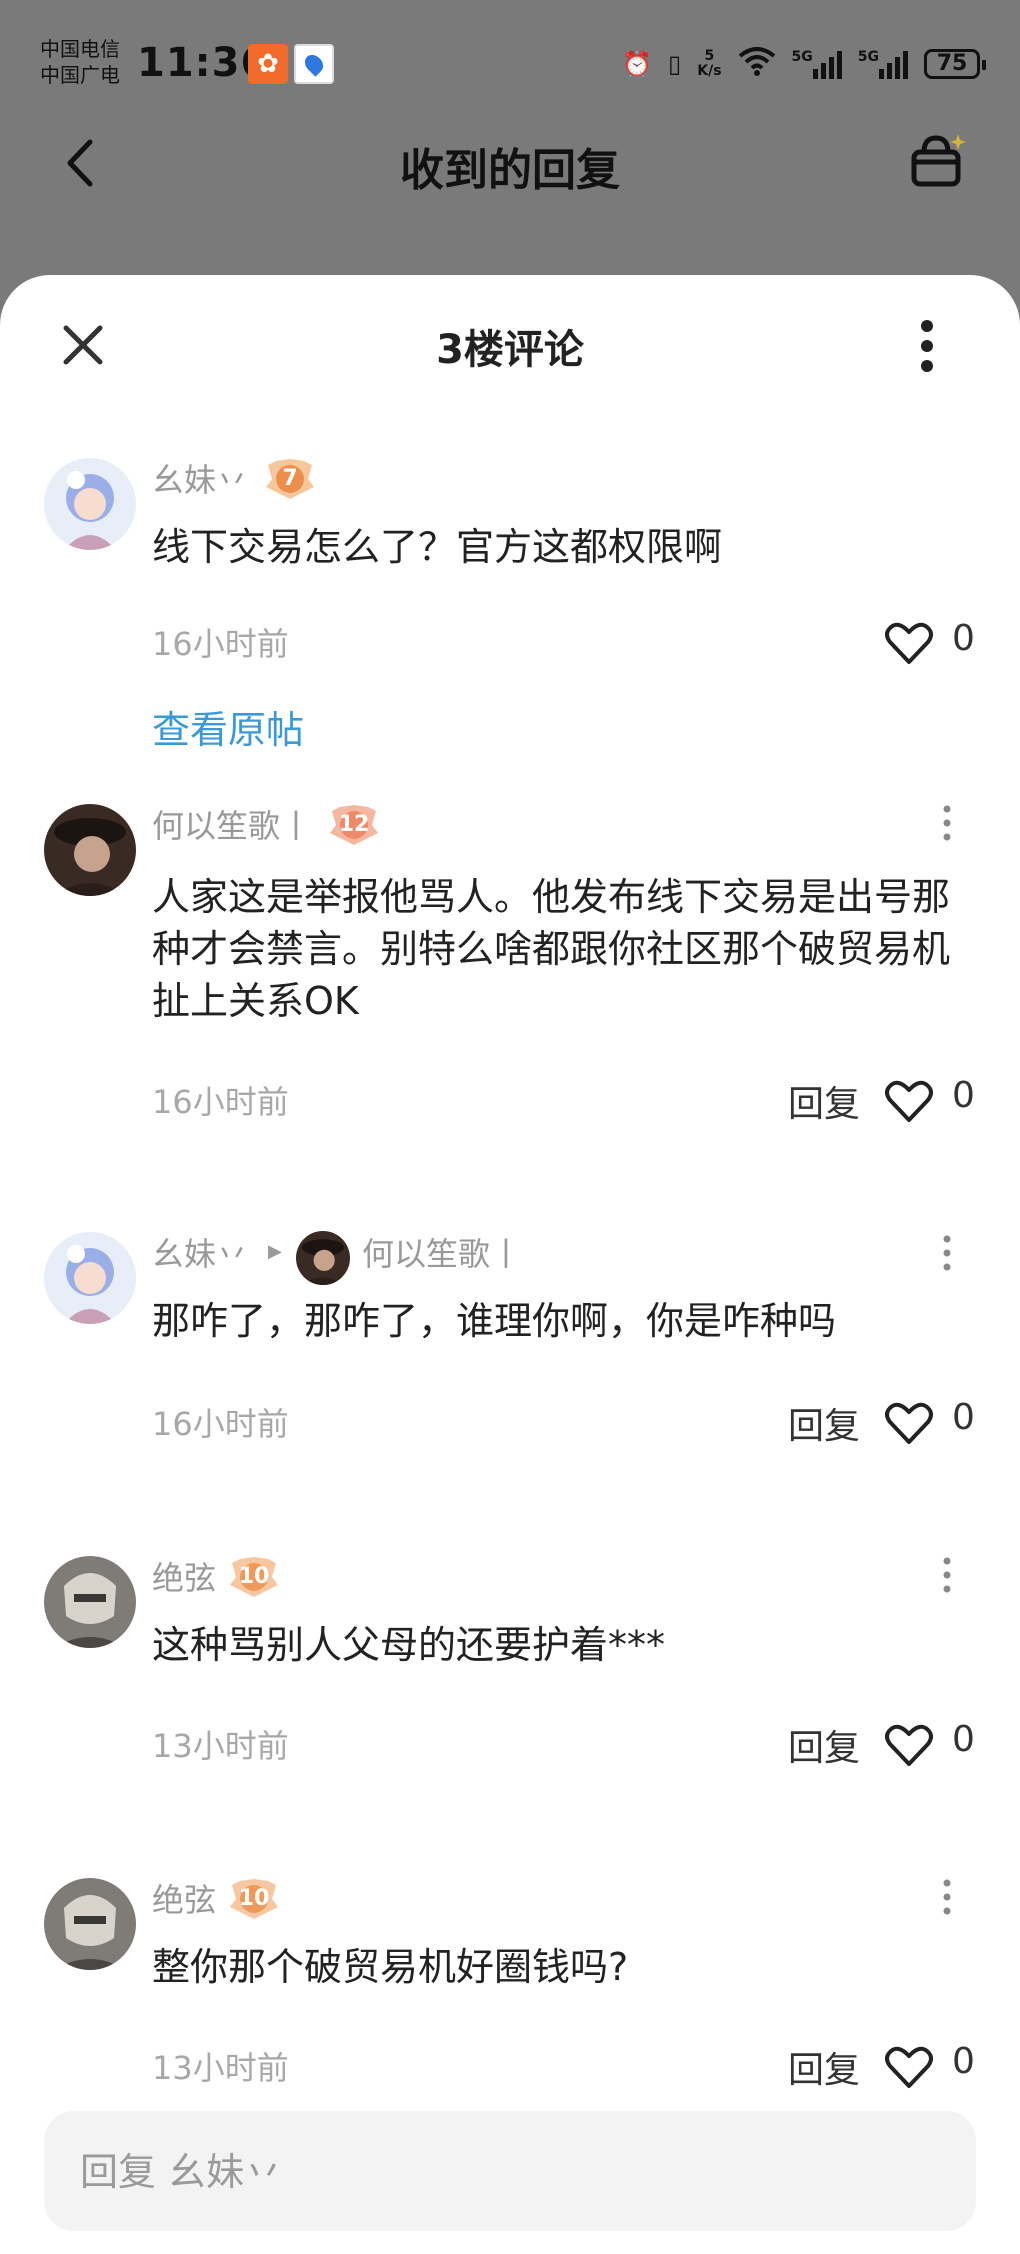 Image resolution: width=1020 pixels, height=2254 pixels. What do you see at coordinates (675, 64) in the screenshot?
I see `vibrate-icon: ▯` at bounding box center [675, 64].